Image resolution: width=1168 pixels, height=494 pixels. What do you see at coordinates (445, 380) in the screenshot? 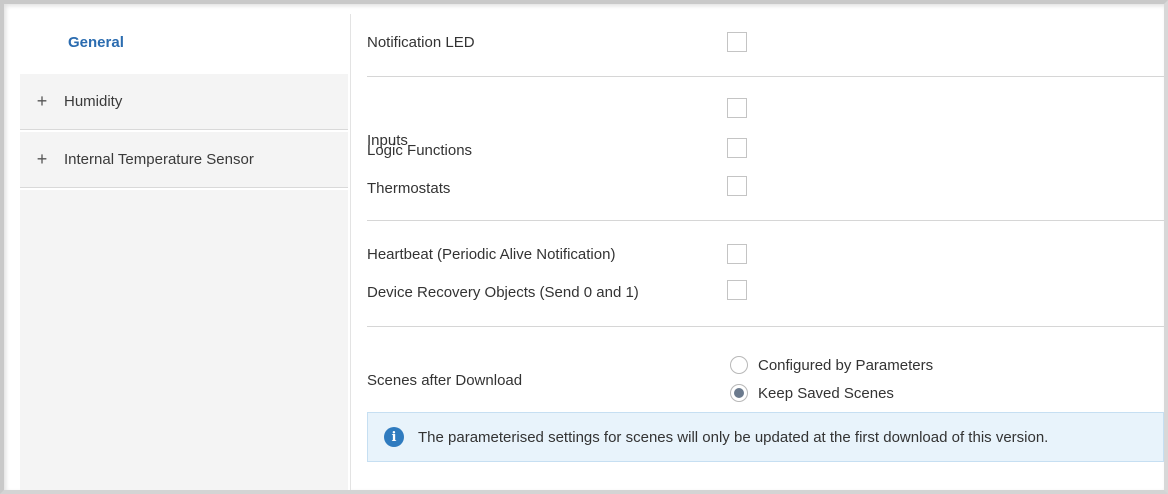
I see `scenes-after-download-label: Scenes after Download` at bounding box center [445, 380].